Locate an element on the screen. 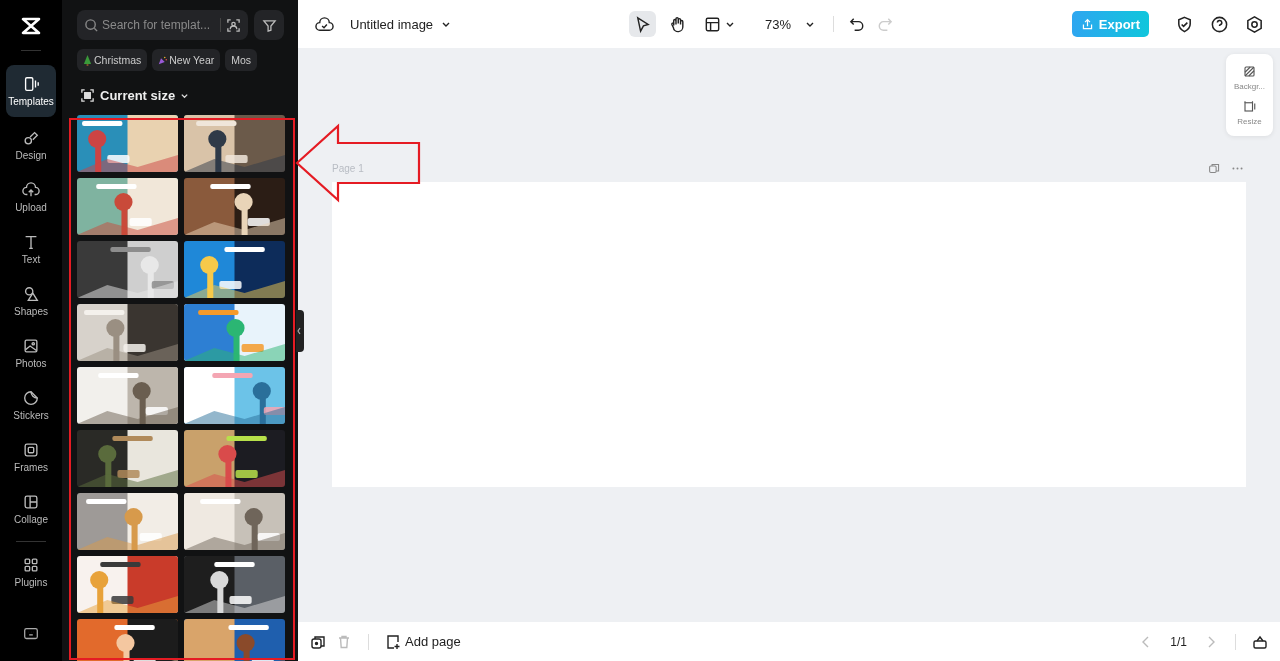 This screenshot has width=1280, height=661. sidebar-tab: Frames is located at coordinates (31, 457).